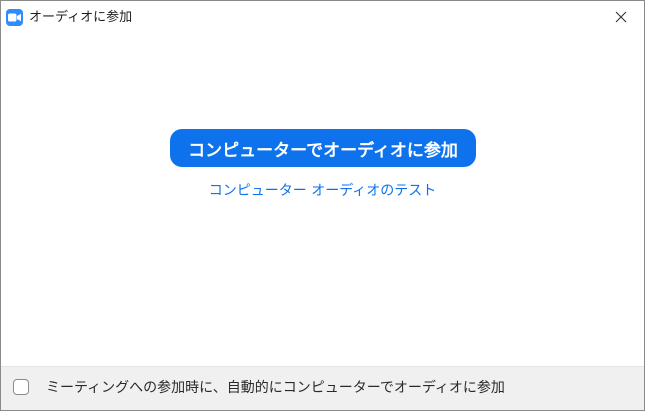 This screenshot has width=645, height=411. I want to click on footer-bar: ミーティングへの参加時に、自動的にコンピューターでオーディオに参加, so click(322, 388).